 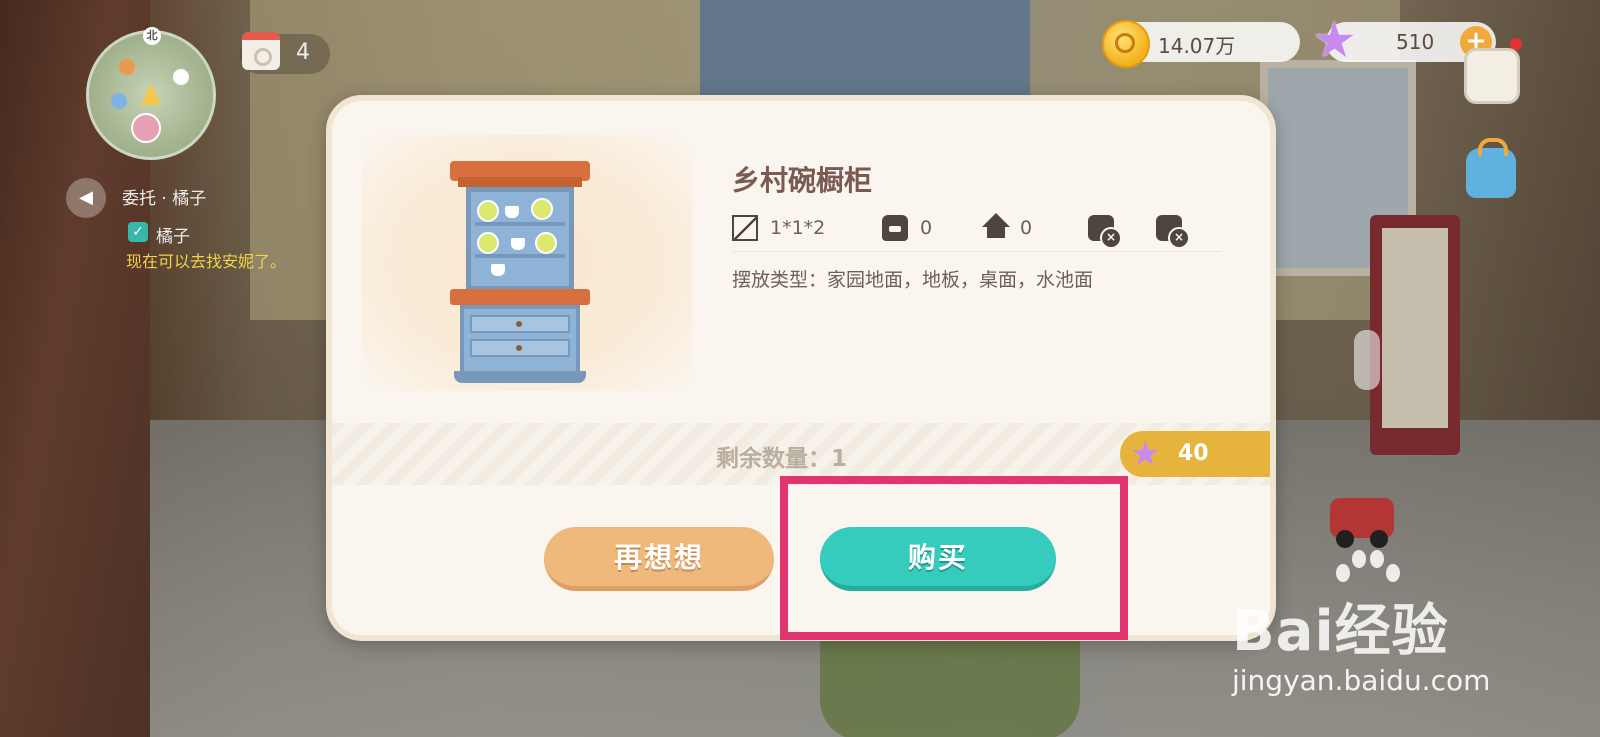 What do you see at coordinates (206, 261) in the screenshot?
I see `task-hint: 现在可以去找安妮了。` at bounding box center [206, 261].